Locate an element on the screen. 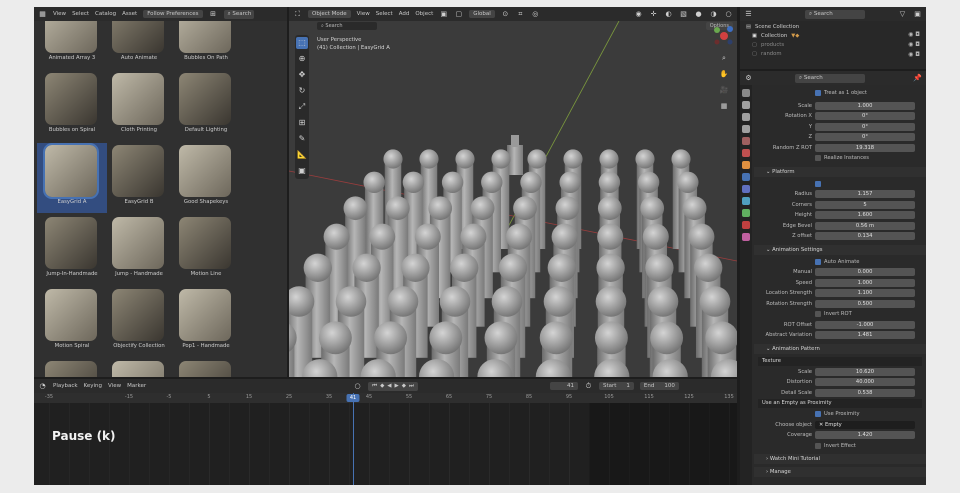 The width and height of the screenshot is (960, 493). viewport-menu-select: Select is located at coordinates (384, 14).